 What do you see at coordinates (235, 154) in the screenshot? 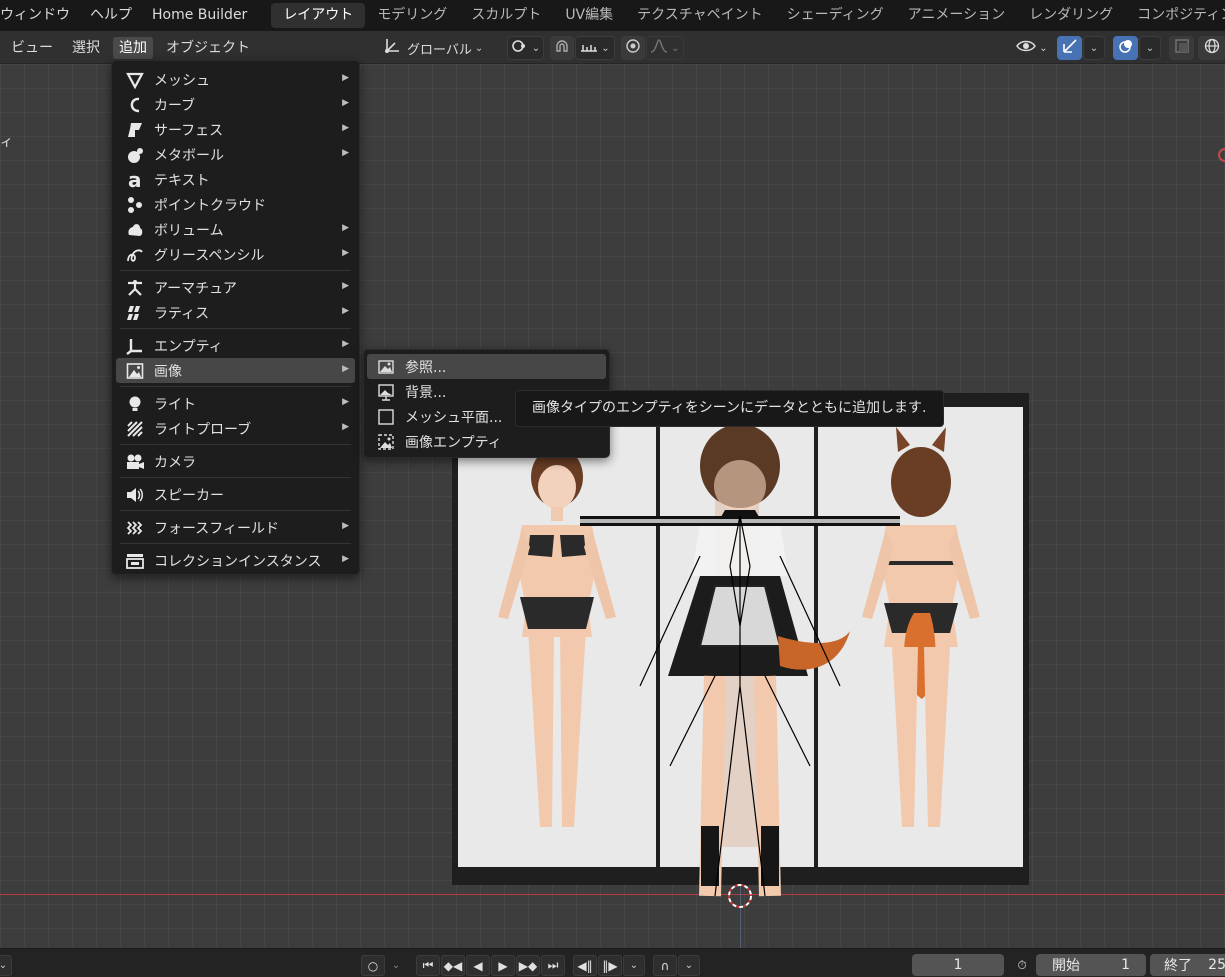
I see `menu-item-metaball: メタボール ▶` at bounding box center [235, 154].